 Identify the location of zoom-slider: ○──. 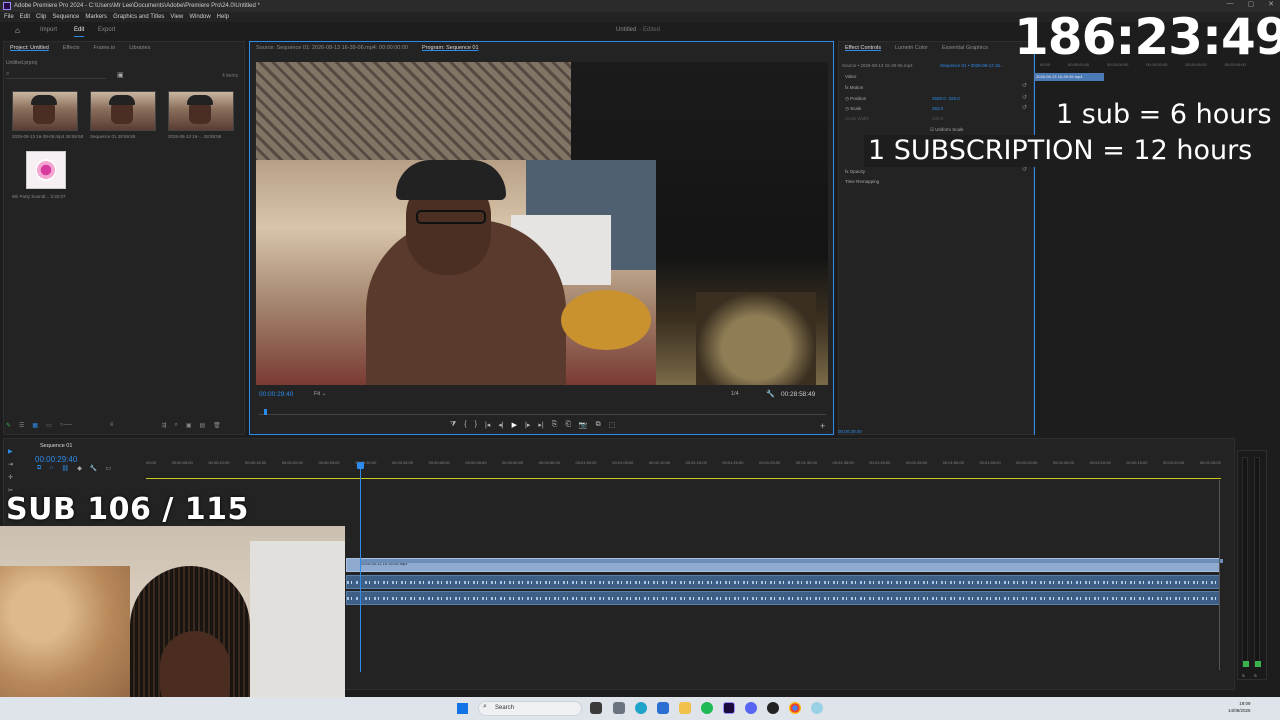
(66, 427).